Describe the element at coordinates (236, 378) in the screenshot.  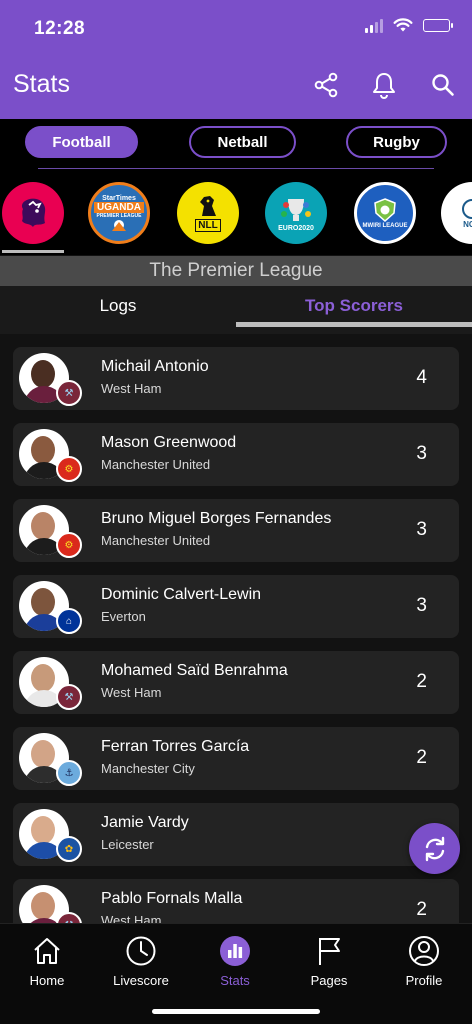
I see `scorer-row: ⚒ Michail Antonio West Ham 4` at that location.